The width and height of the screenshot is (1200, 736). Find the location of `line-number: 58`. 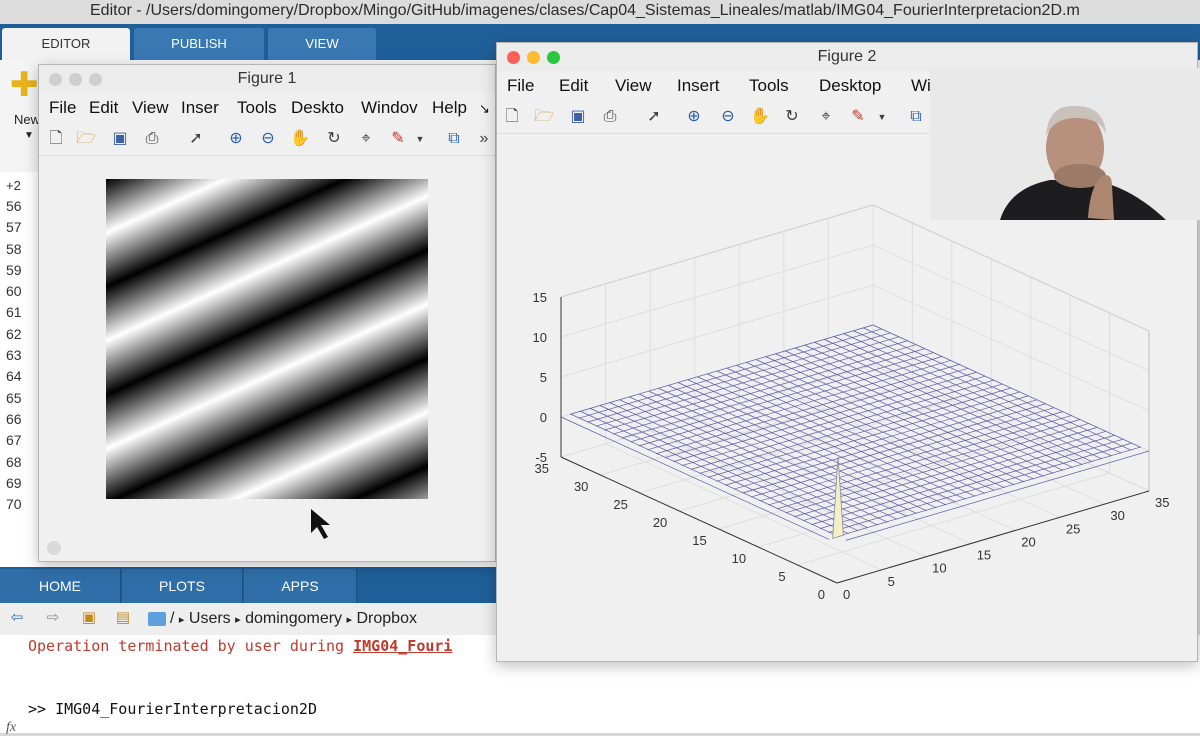

line-number: 58 is located at coordinates (14, 248).